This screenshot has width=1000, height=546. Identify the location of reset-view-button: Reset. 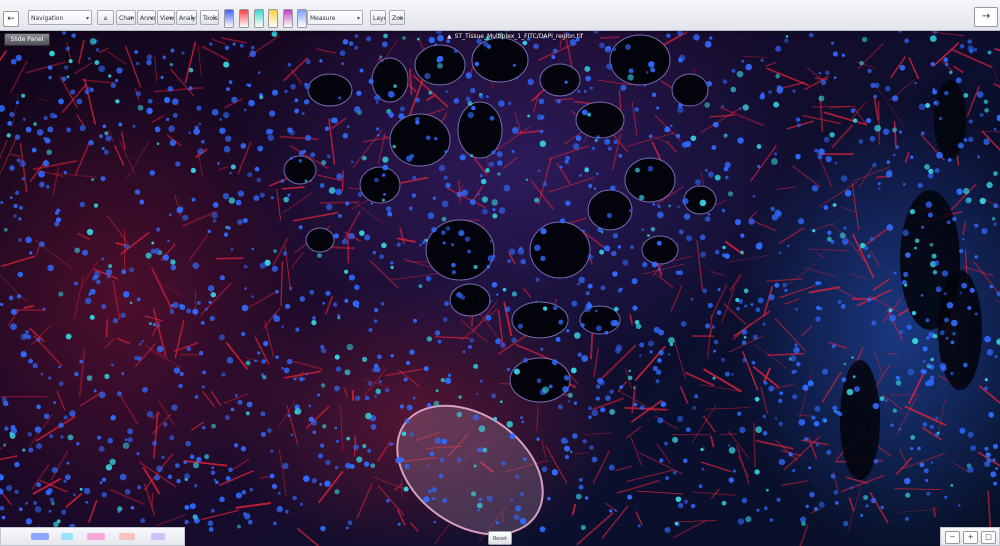
(500, 538).